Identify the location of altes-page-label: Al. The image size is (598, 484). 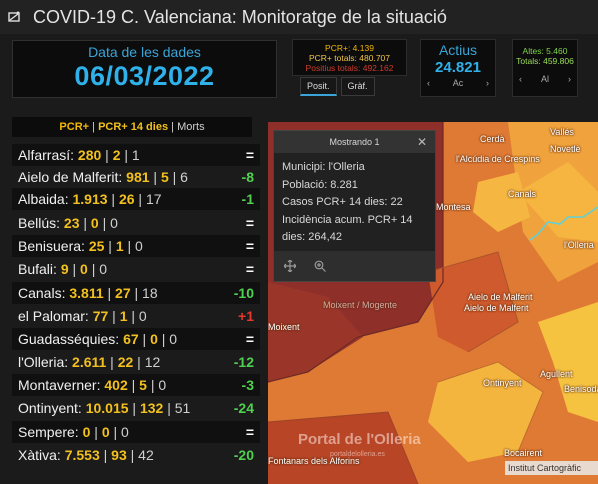
(544, 79).